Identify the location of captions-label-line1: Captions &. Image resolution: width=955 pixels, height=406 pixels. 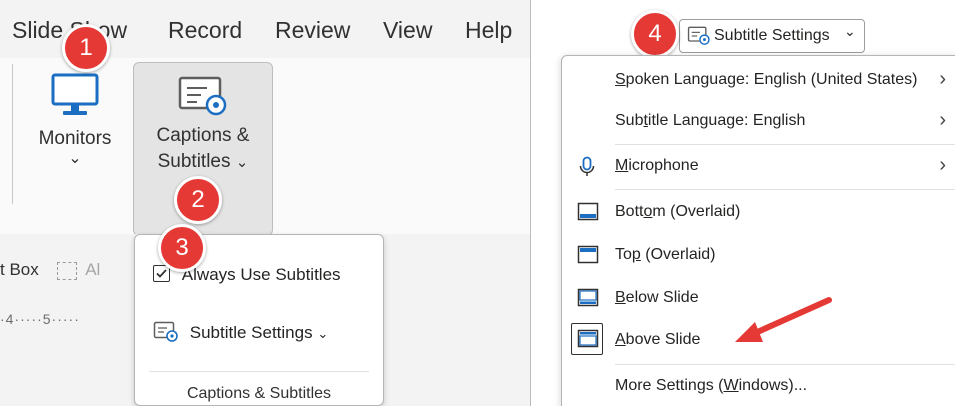
(203, 135).